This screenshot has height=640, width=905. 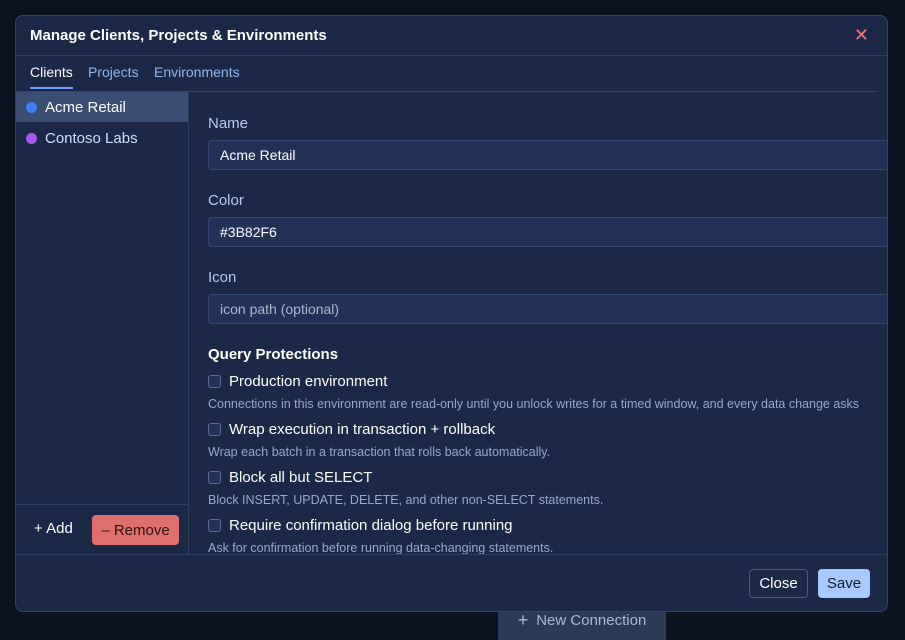 I want to click on wrap-transaction-checkbox: Wrap execution in transaction + rollback, so click(x=351, y=429).